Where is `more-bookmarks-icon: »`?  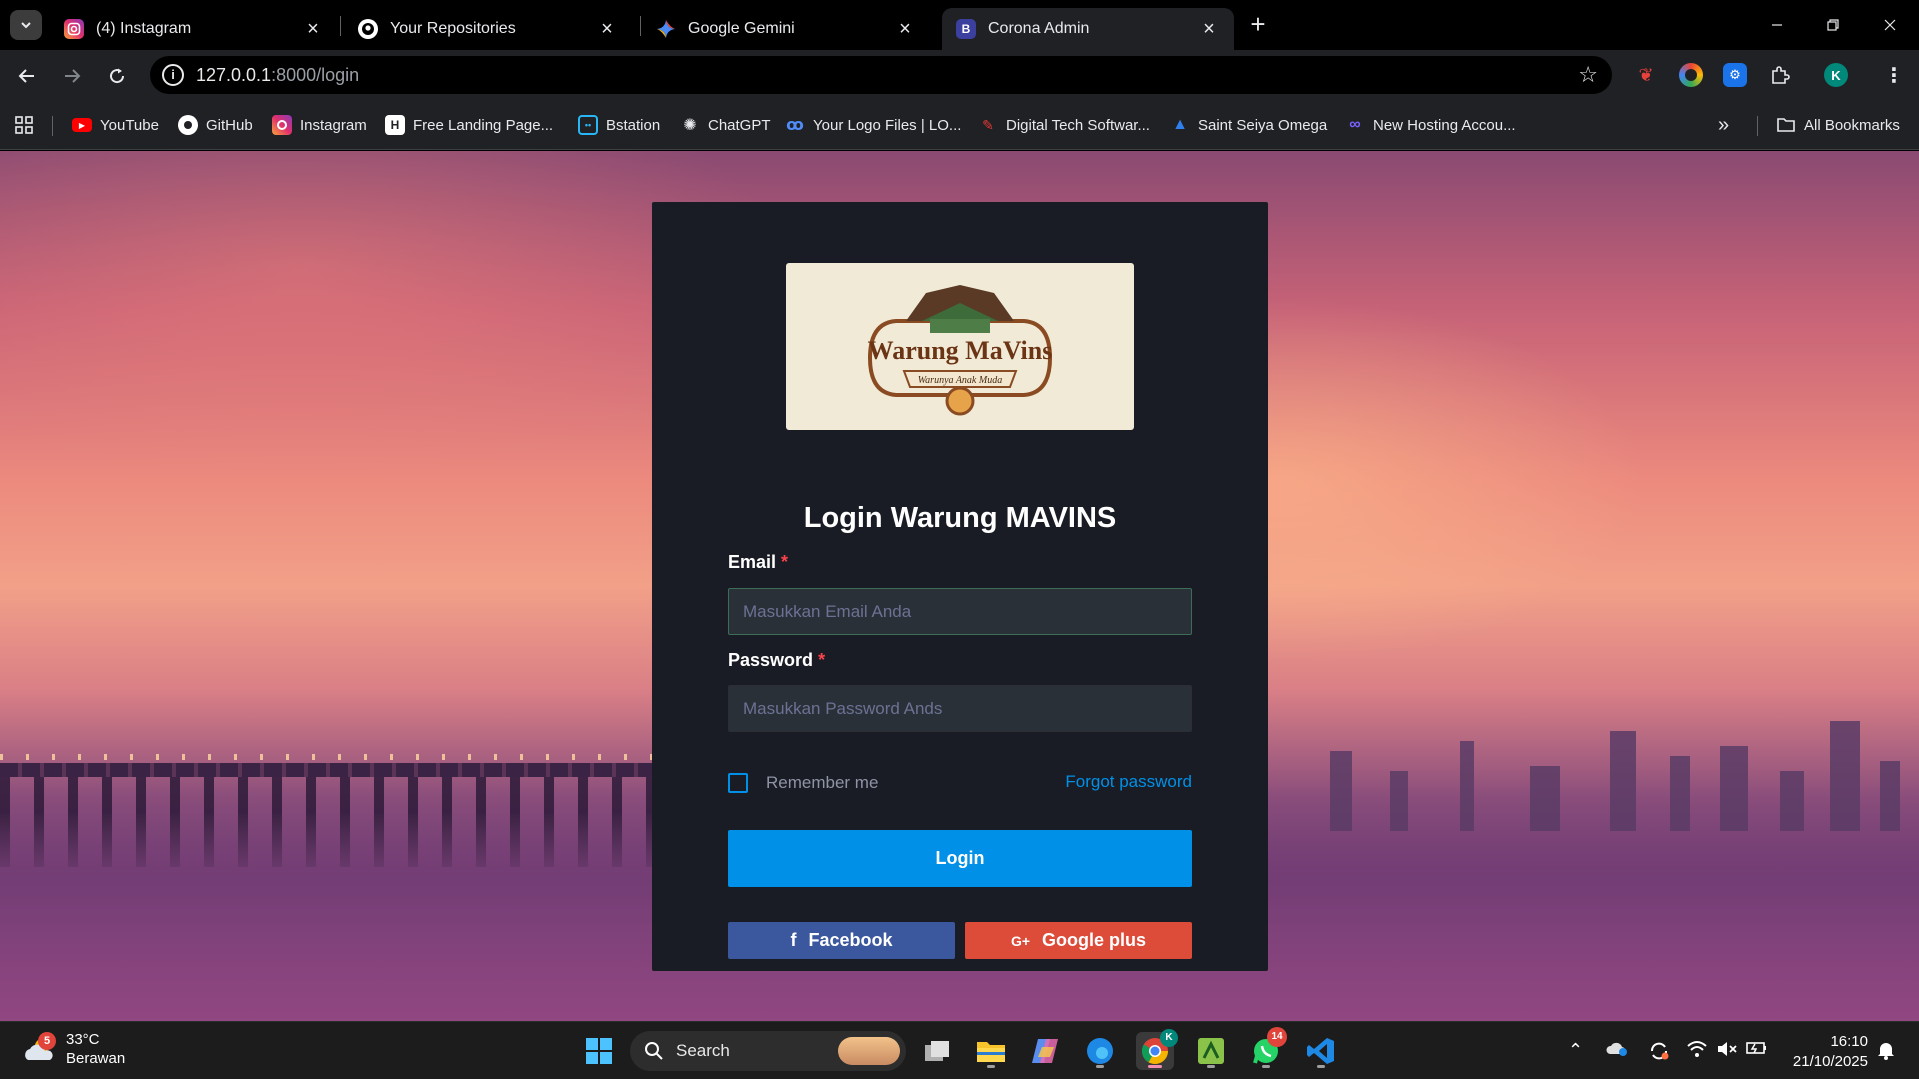 more-bookmarks-icon: » is located at coordinates (1723, 125).